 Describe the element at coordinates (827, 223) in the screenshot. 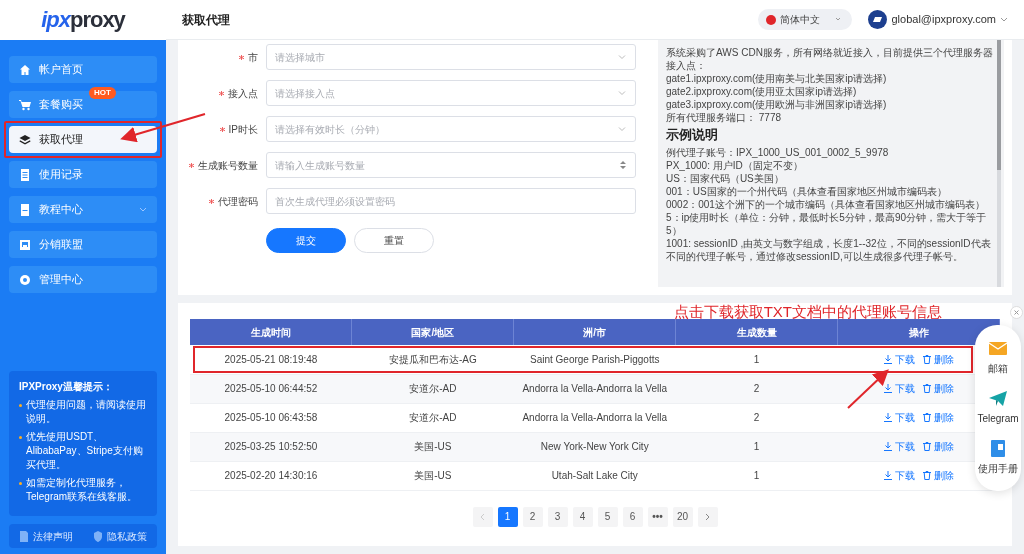

I see `info-text: 5：ip使用时长（单位：分钟，最低时长5分钟，最高90分钟，需大于等于5）` at that location.